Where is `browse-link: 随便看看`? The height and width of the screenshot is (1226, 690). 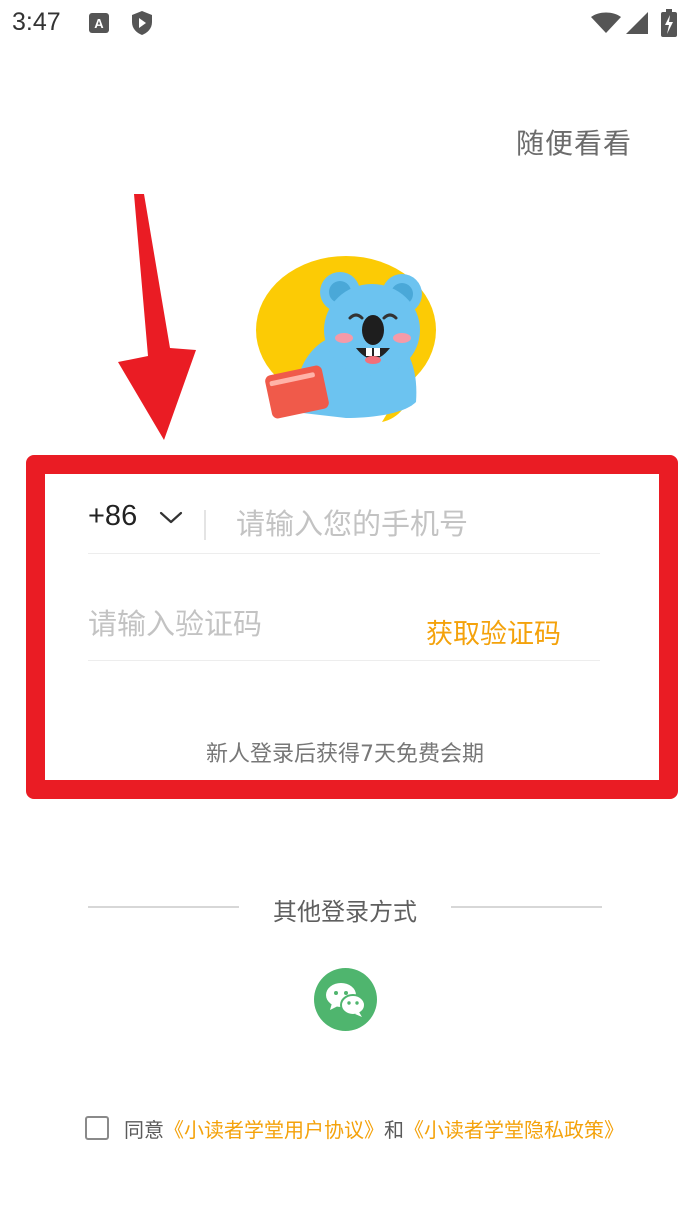
browse-link: 随便看看 is located at coordinates (574, 142).